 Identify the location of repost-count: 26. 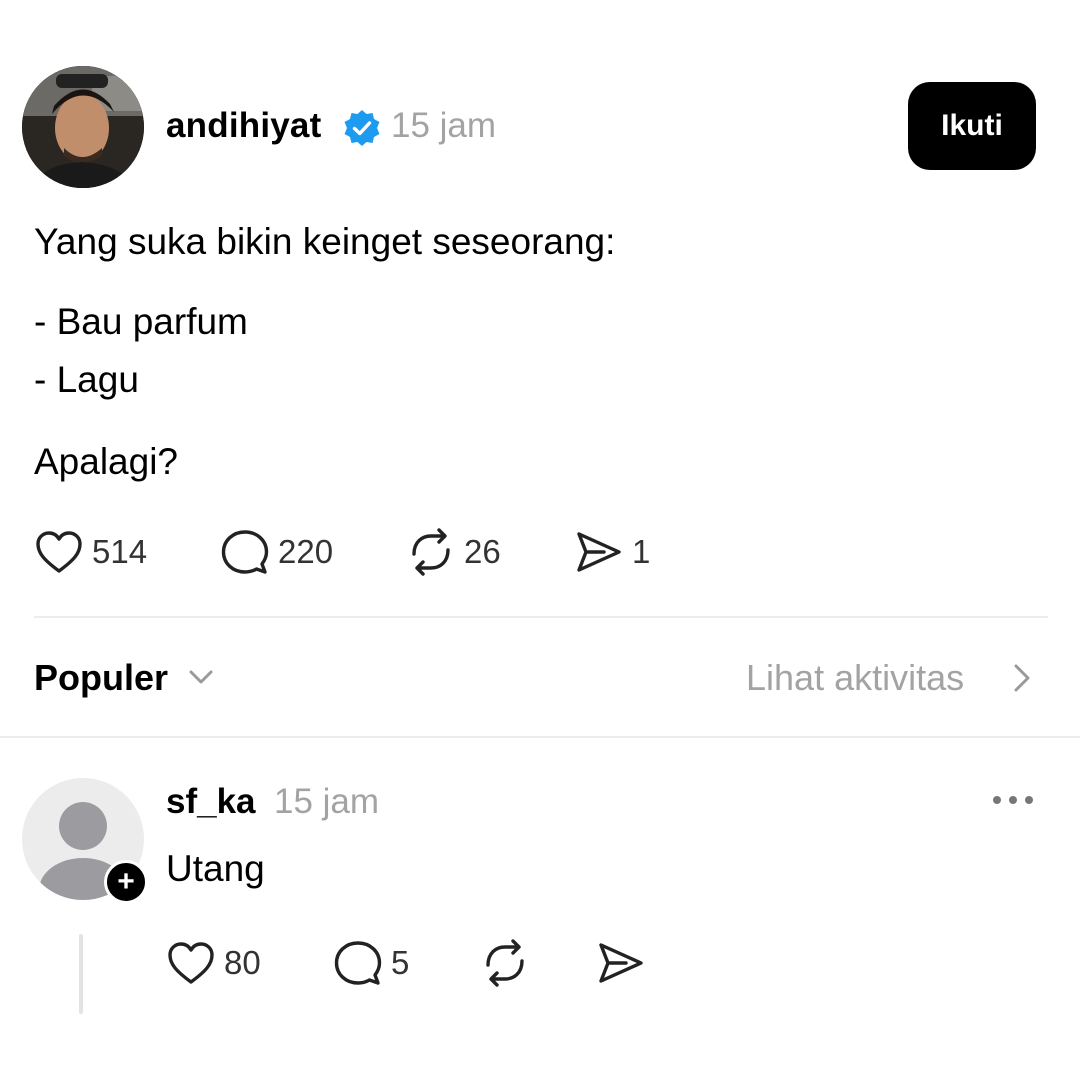
(482, 551).